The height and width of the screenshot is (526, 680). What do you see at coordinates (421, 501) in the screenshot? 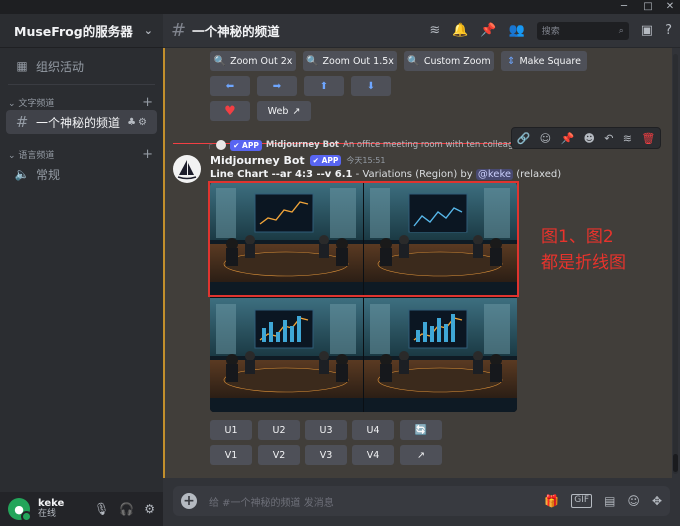
I see `message-composer: + 给 #一个神秘的频道 发消息 🎁 GIF ▤ ☺ ✥` at bounding box center [421, 501].